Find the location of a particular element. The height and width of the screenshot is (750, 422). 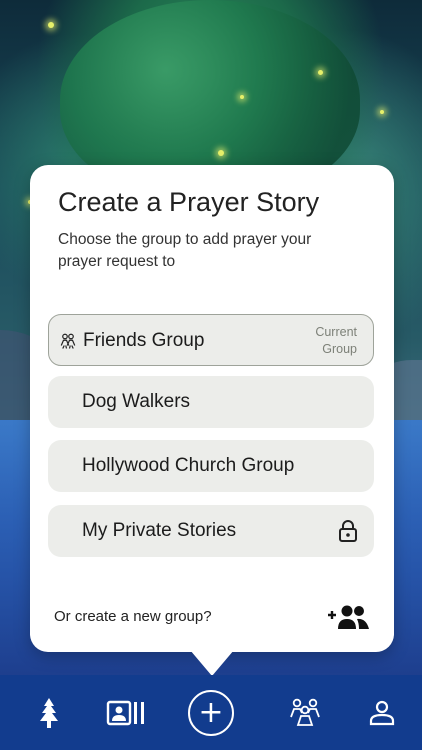

tab-tree is located at coordinates (49, 712).